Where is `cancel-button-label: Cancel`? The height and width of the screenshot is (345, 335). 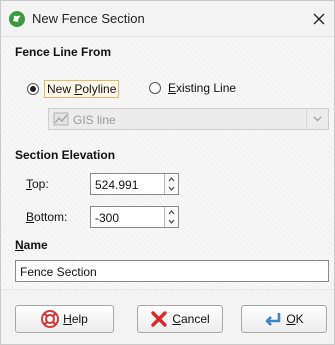
cancel-button-label: Cancel is located at coordinates (191, 319).